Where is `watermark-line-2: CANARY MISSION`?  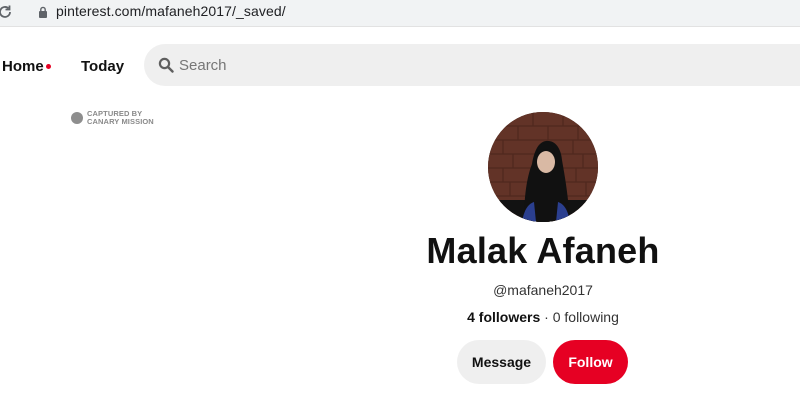 watermark-line-2: CANARY MISSION is located at coordinates (120, 121).